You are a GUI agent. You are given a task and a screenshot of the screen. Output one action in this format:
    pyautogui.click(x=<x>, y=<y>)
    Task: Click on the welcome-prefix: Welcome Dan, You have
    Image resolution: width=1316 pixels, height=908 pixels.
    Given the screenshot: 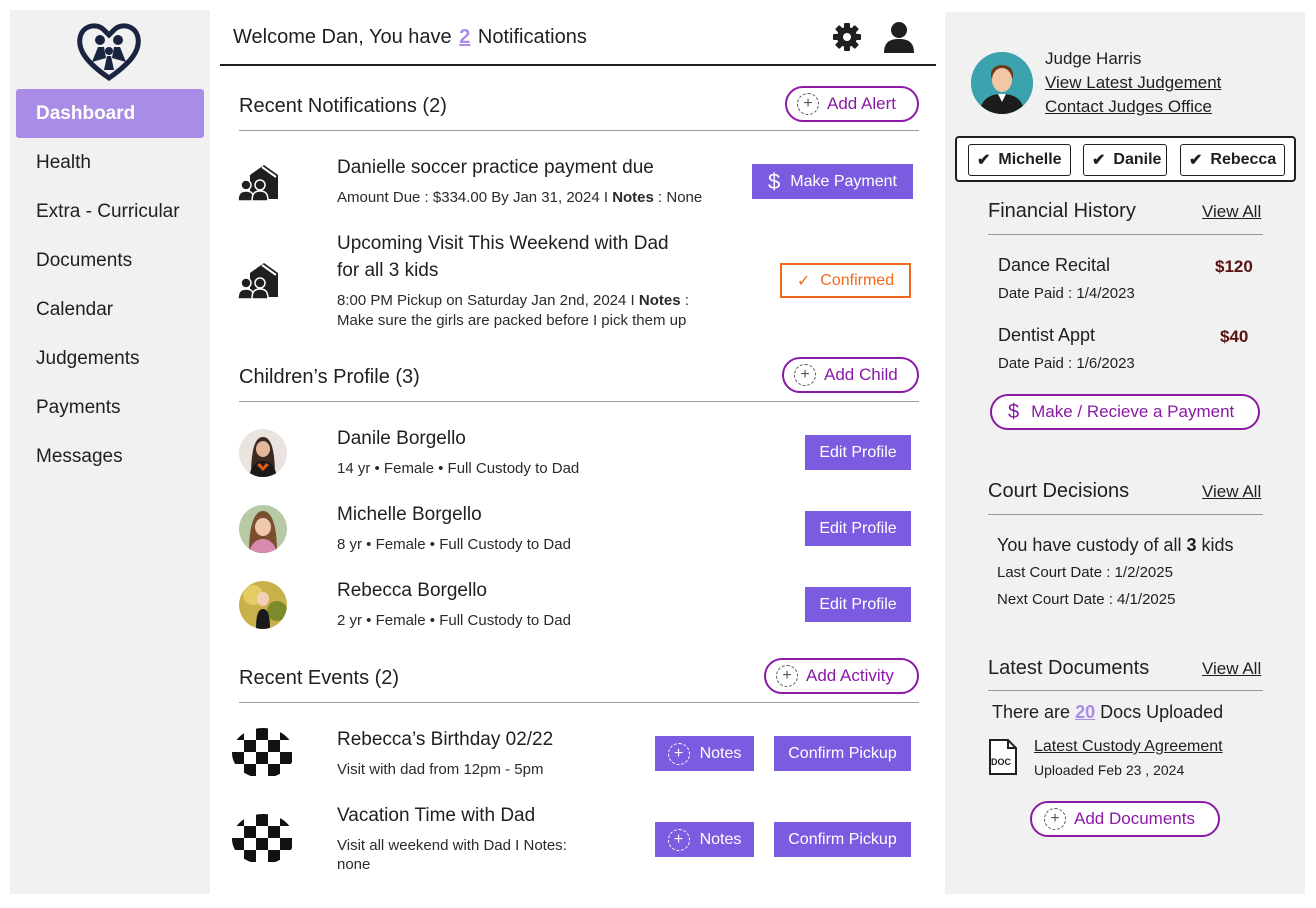 What is the action you would take?
    pyautogui.click(x=342, y=37)
    